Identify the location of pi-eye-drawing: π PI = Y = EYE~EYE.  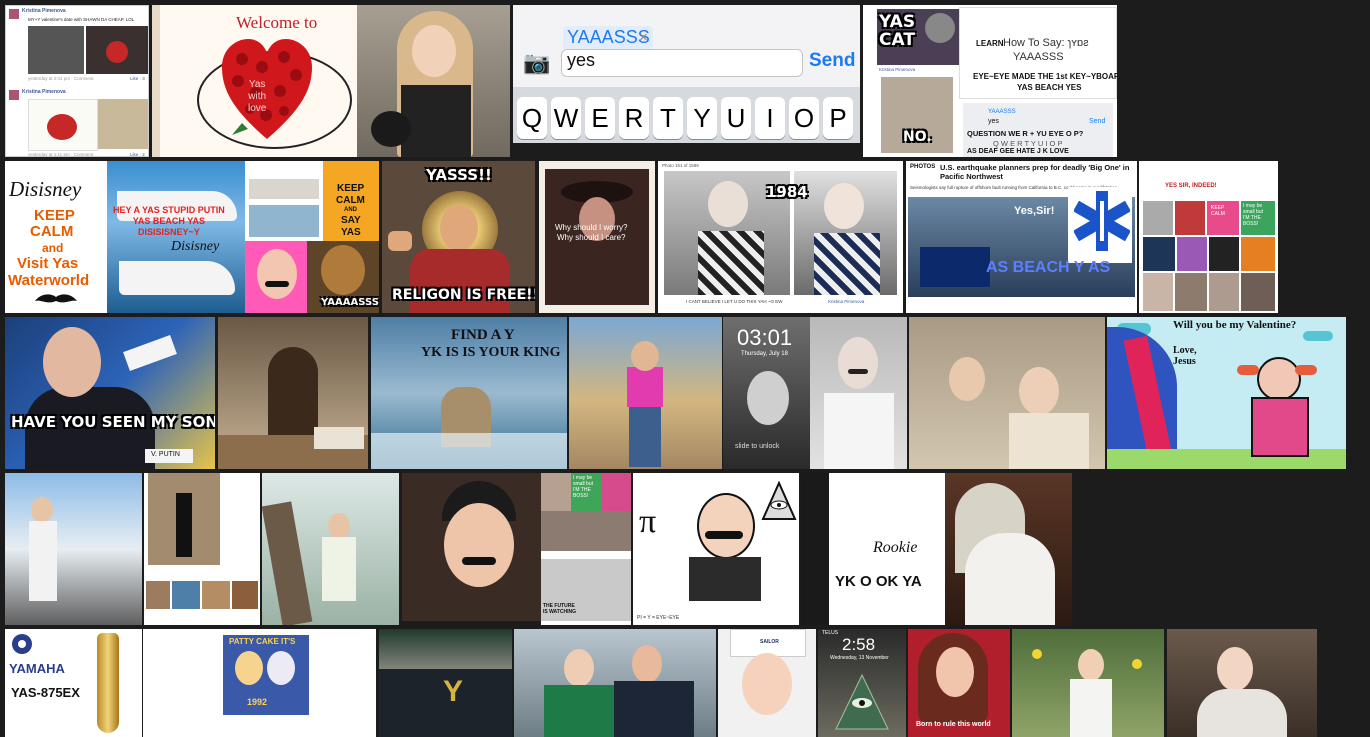
(716, 549).